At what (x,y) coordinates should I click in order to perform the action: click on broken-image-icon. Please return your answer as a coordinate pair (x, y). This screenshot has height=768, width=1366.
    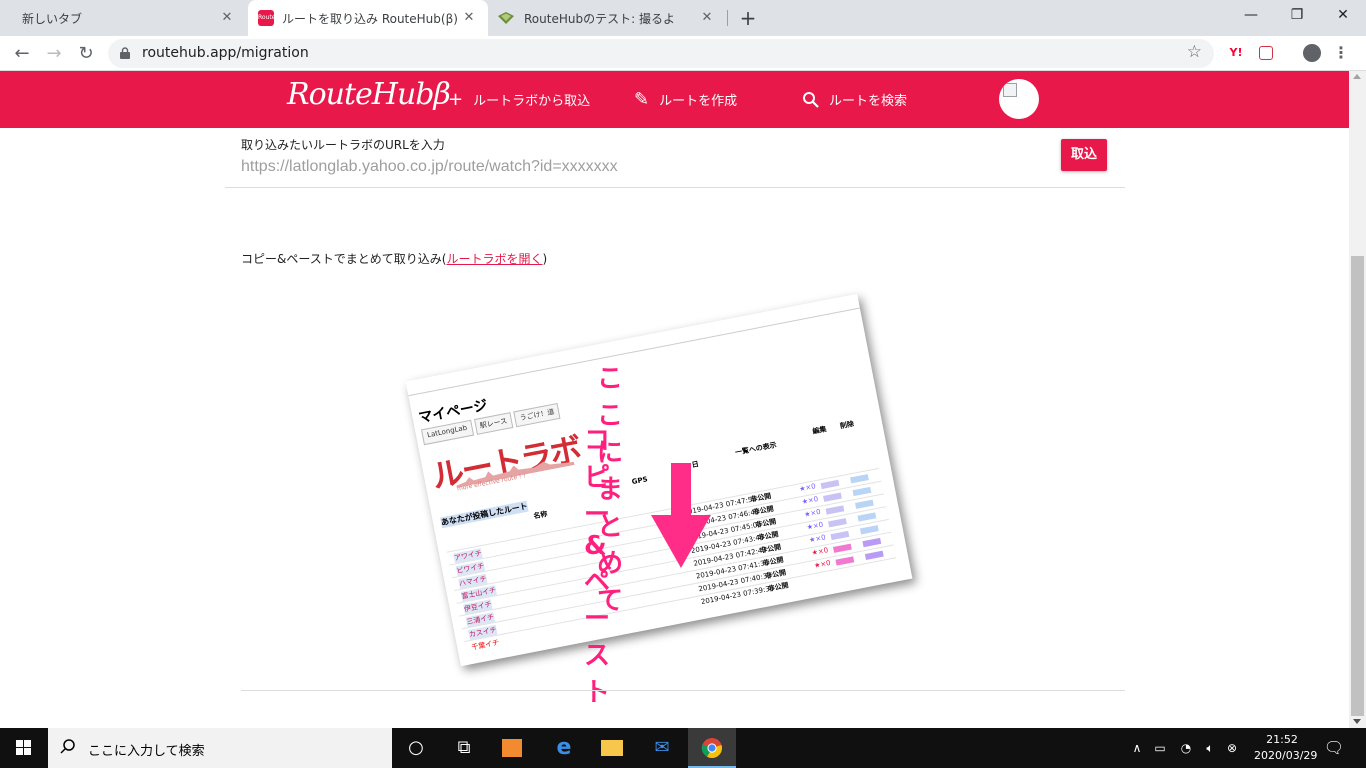
    Looking at the image, I should click on (1010, 90).